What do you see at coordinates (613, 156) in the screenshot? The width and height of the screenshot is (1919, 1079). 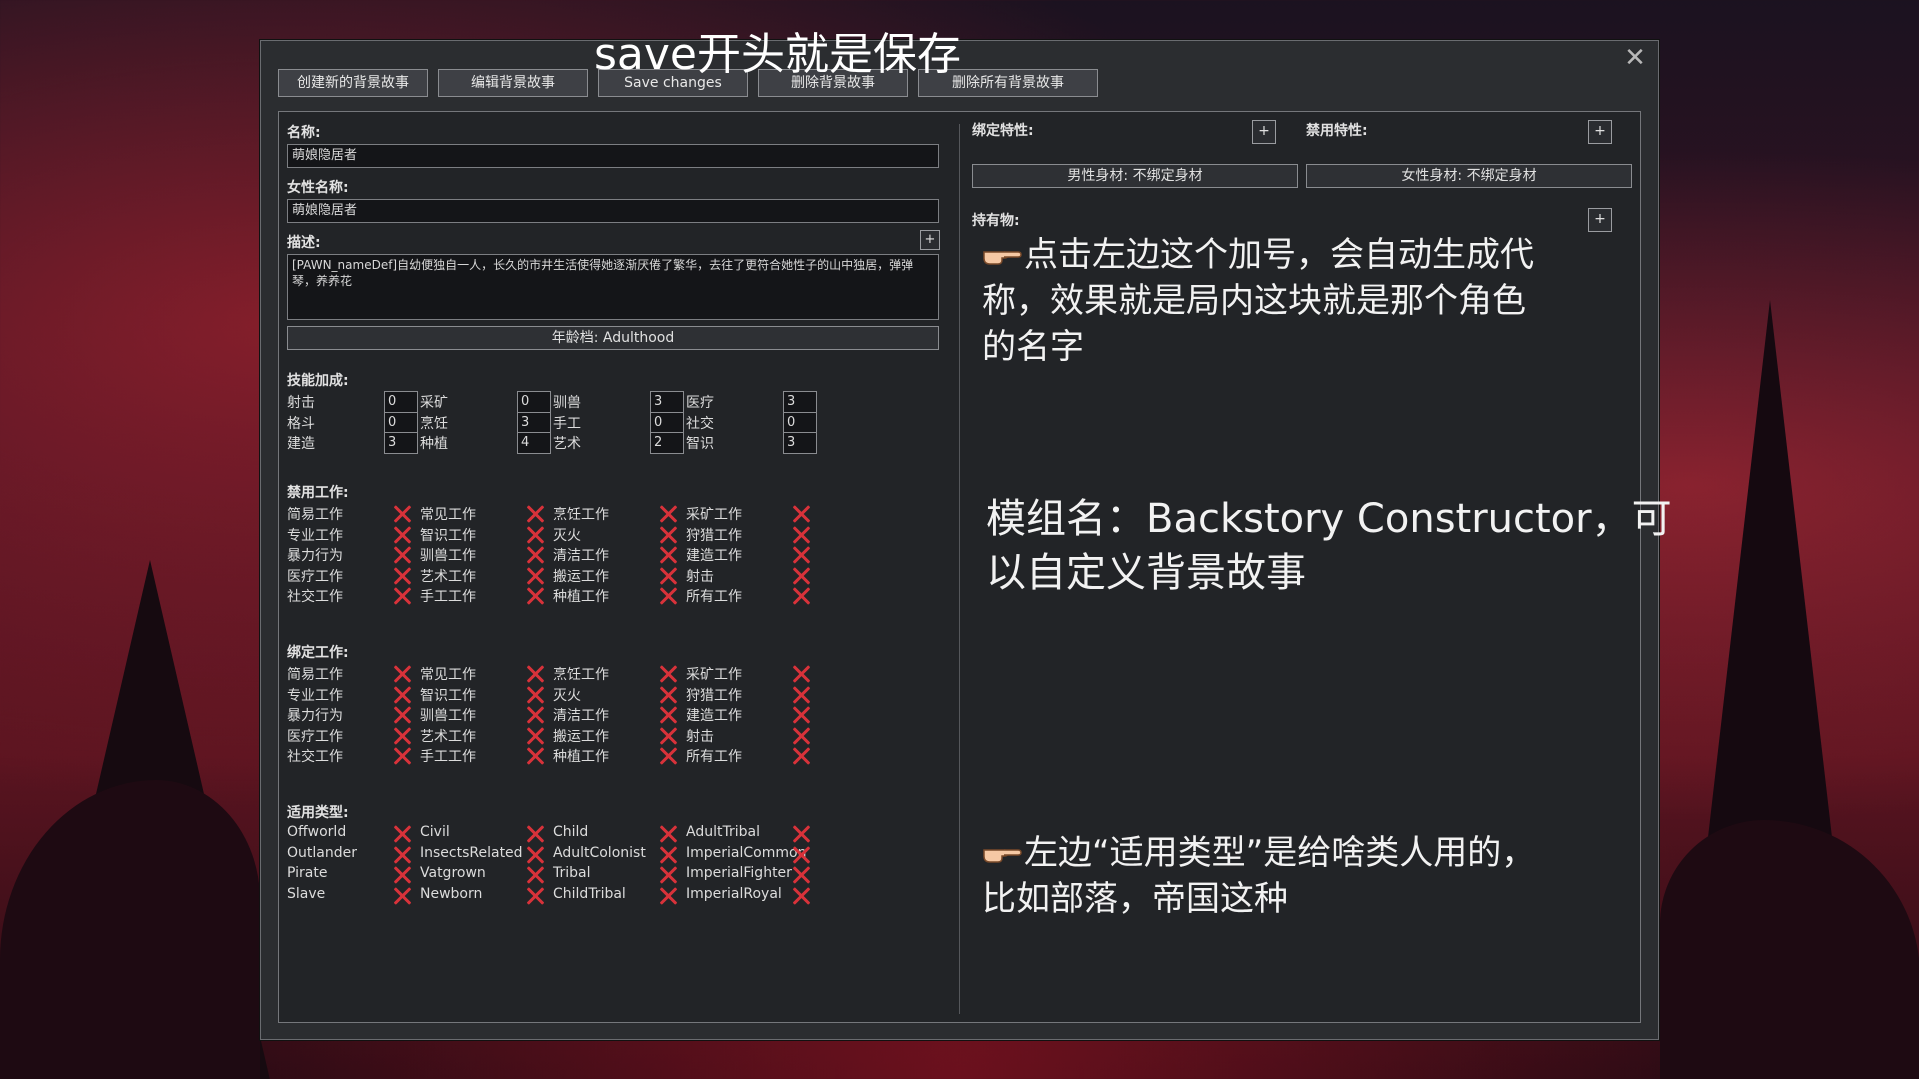 I see `name-field: 萌娘隐居者` at bounding box center [613, 156].